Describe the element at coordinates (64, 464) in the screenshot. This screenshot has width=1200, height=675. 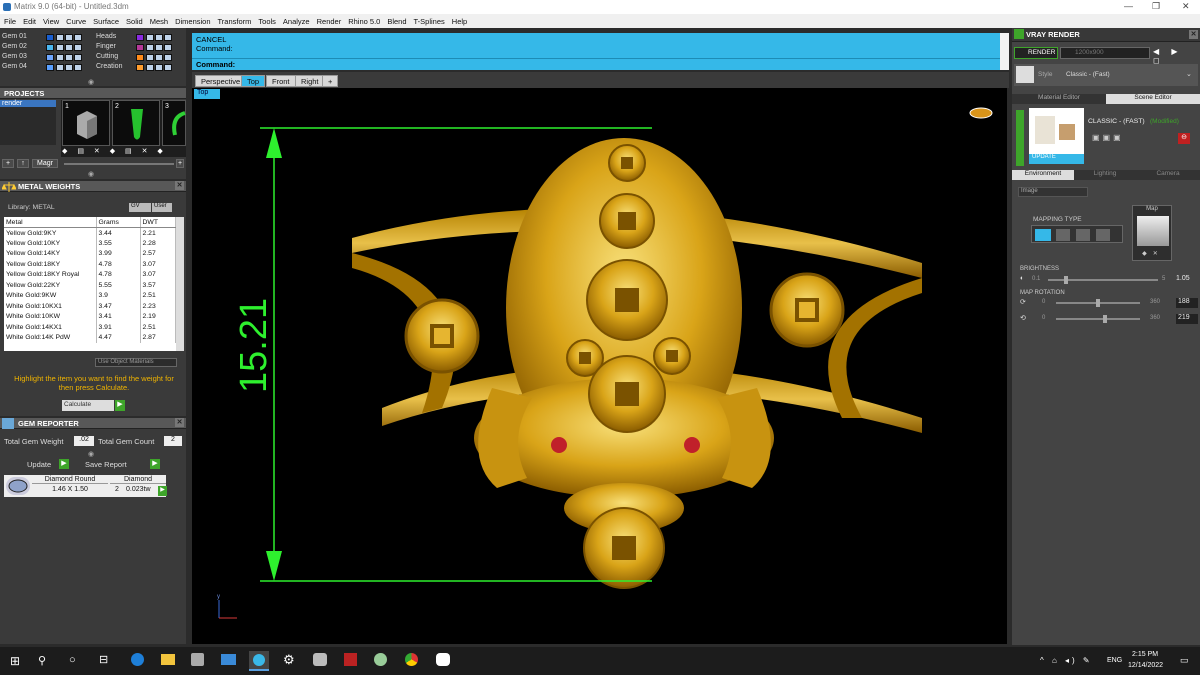
I see `update-go-icon: ▶` at that location.